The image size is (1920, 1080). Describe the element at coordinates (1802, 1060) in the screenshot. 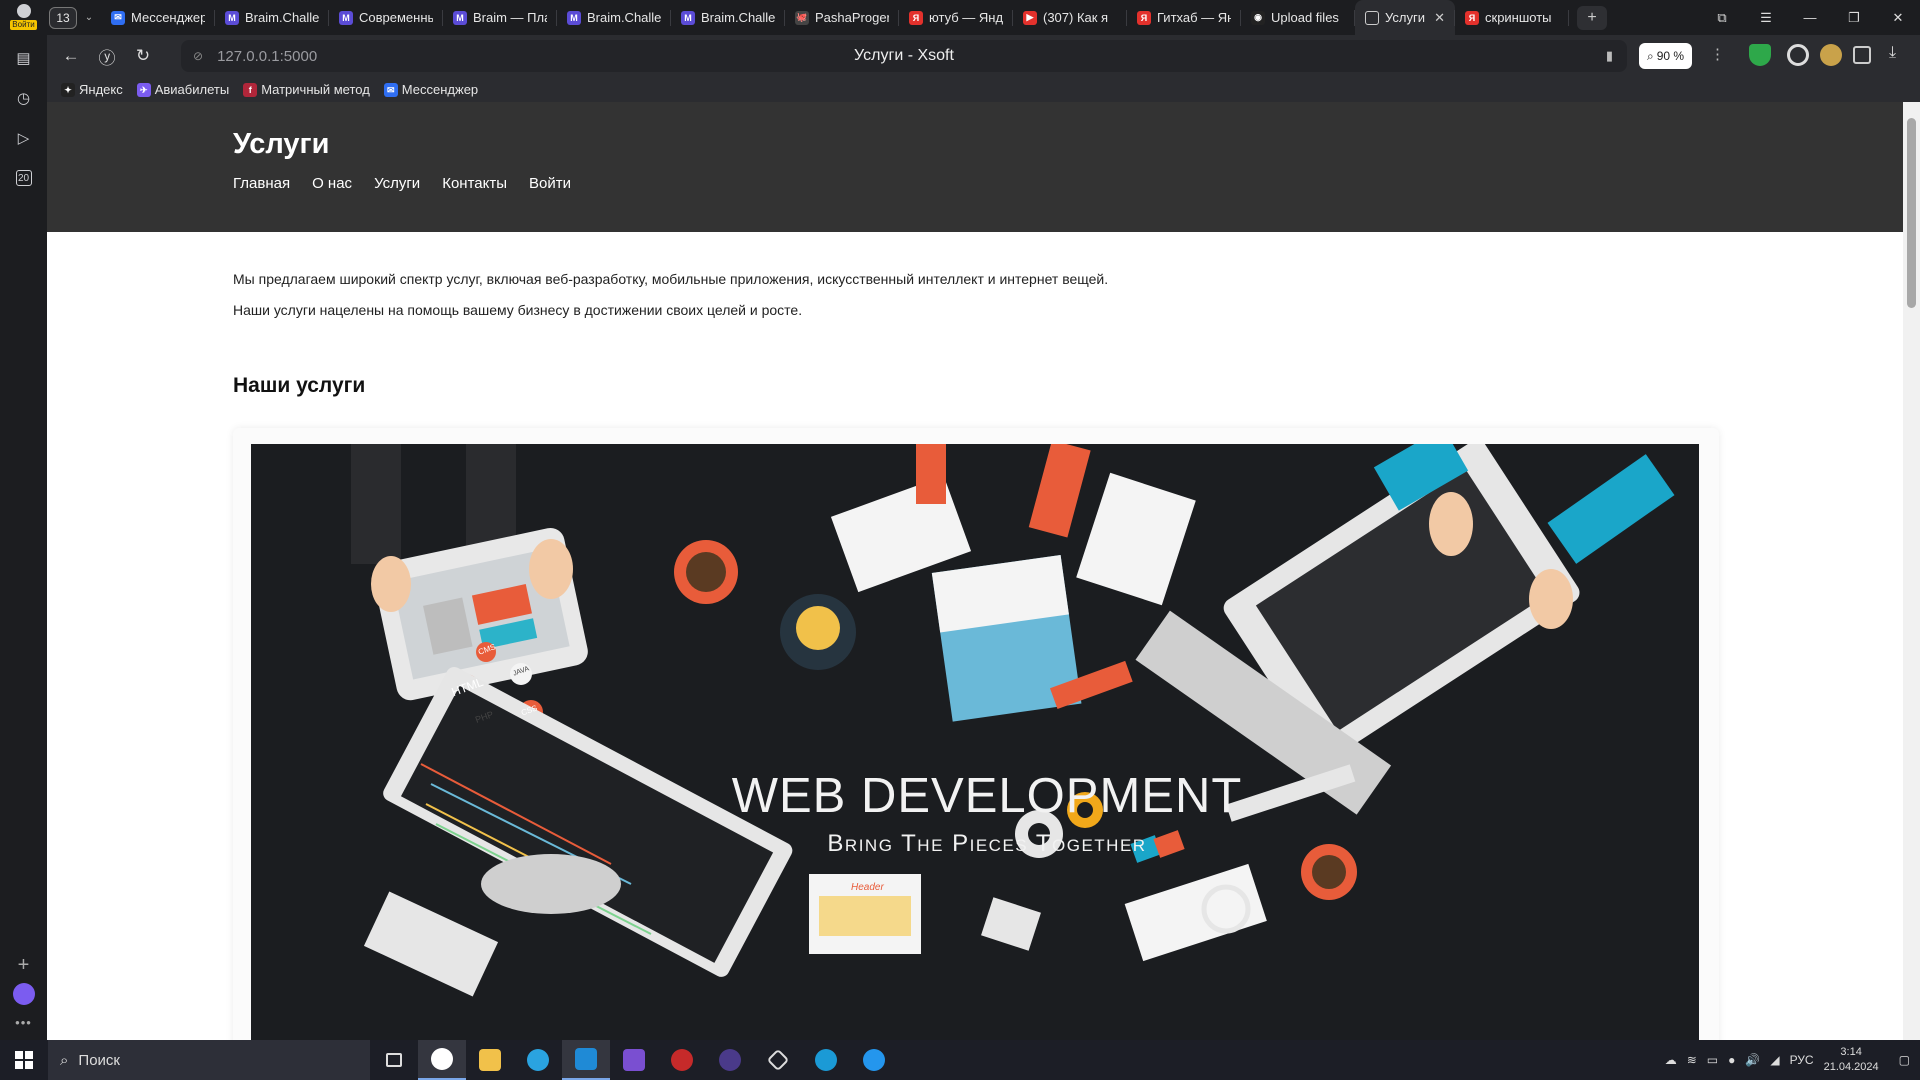

I see `language-indicator: РУС` at that location.